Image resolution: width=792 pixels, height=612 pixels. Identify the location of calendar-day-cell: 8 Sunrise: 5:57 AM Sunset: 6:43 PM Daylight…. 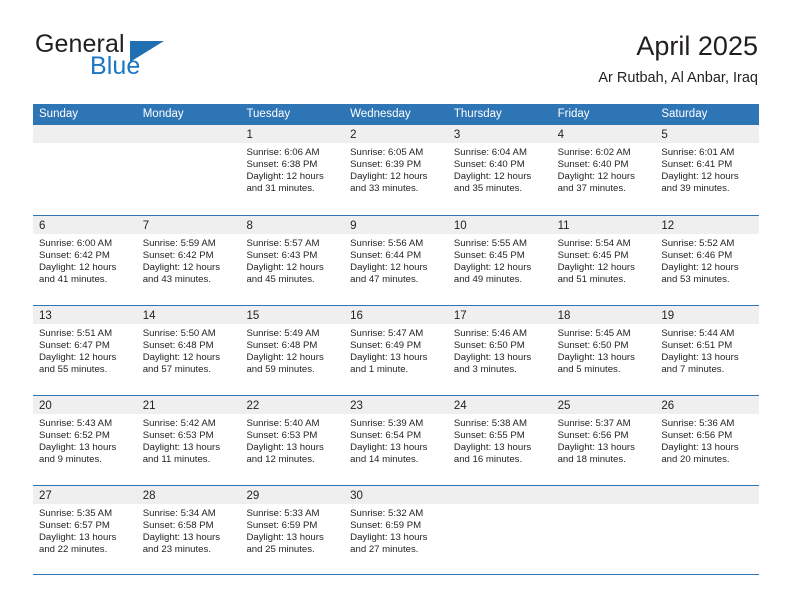
(292, 260).